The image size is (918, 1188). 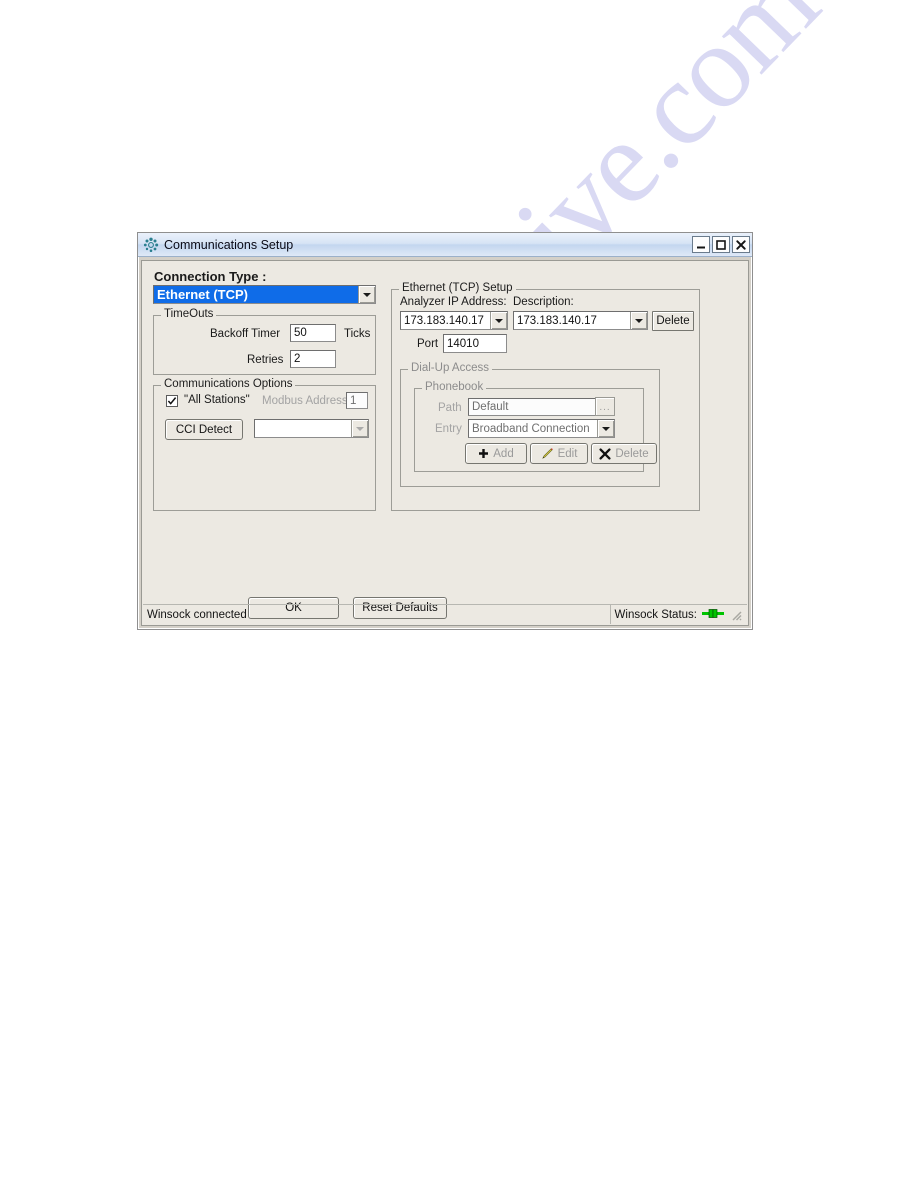 I want to click on phonebook-entry-value: Broadband Connection, so click(x=531, y=428).